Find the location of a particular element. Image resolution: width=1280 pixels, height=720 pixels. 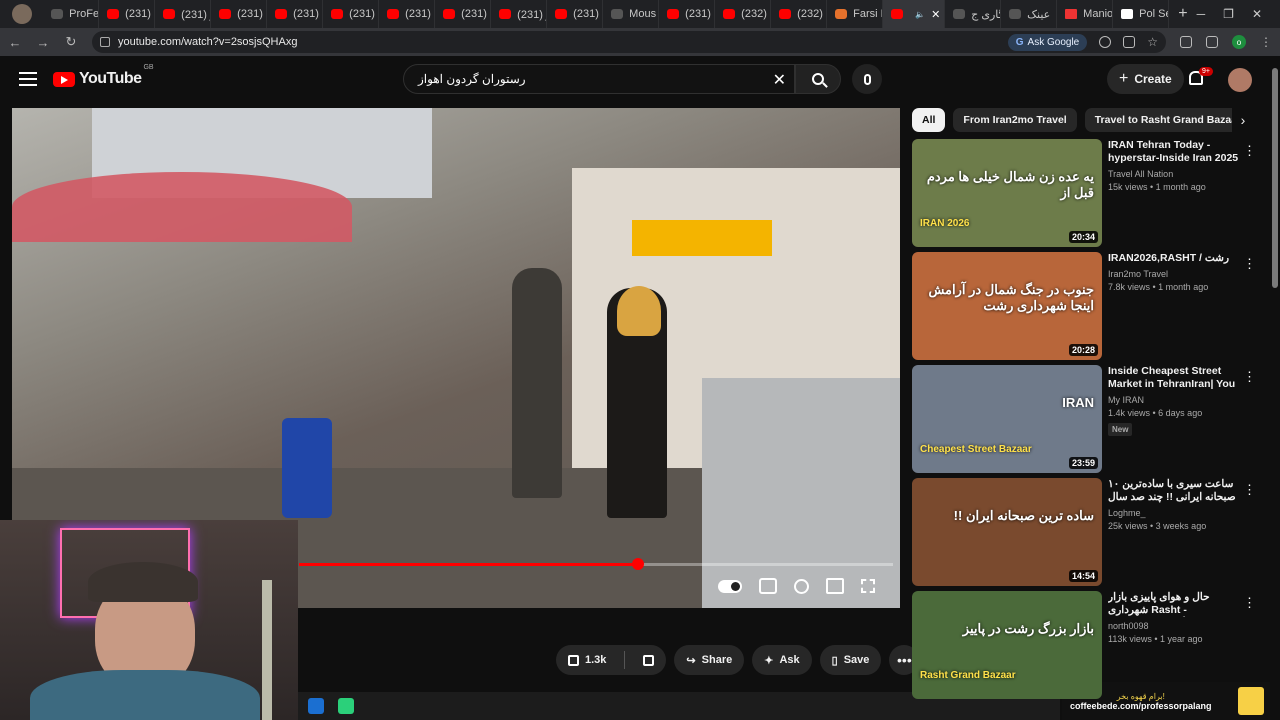

page-scrollbar is located at coordinates (1275, 388).